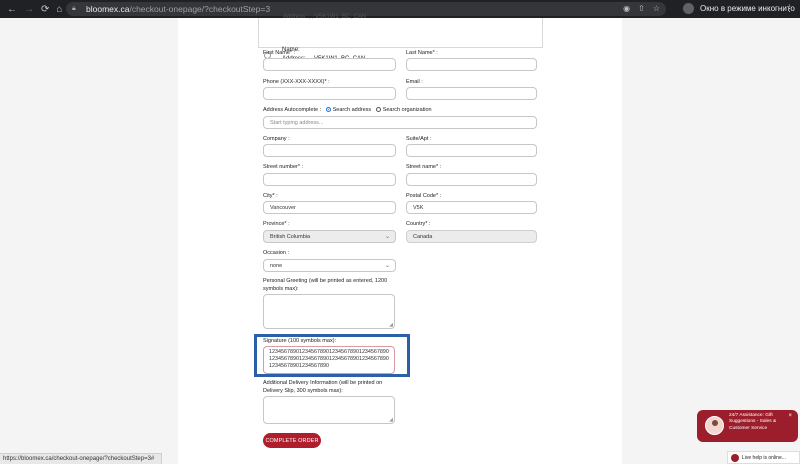 This screenshot has width=800, height=464. What do you see at coordinates (200, 9) in the screenshot?
I see `url-path: /checkout-onepage/?checkoutStep=3` at bounding box center [200, 9].